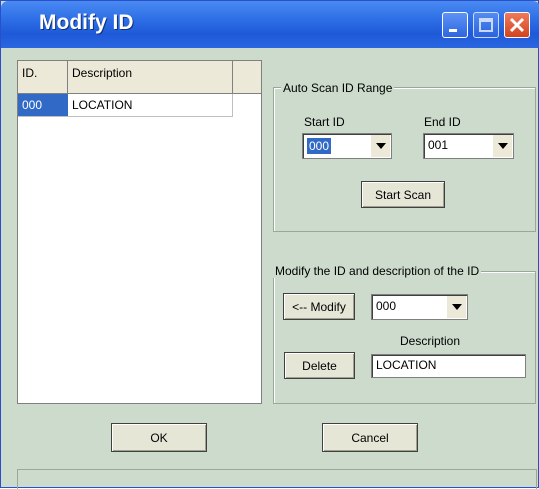 This screenshot has height=489, width=539. I want to click on auto-scan-group-label: Auto Scan ID Range, so click(338, 88).